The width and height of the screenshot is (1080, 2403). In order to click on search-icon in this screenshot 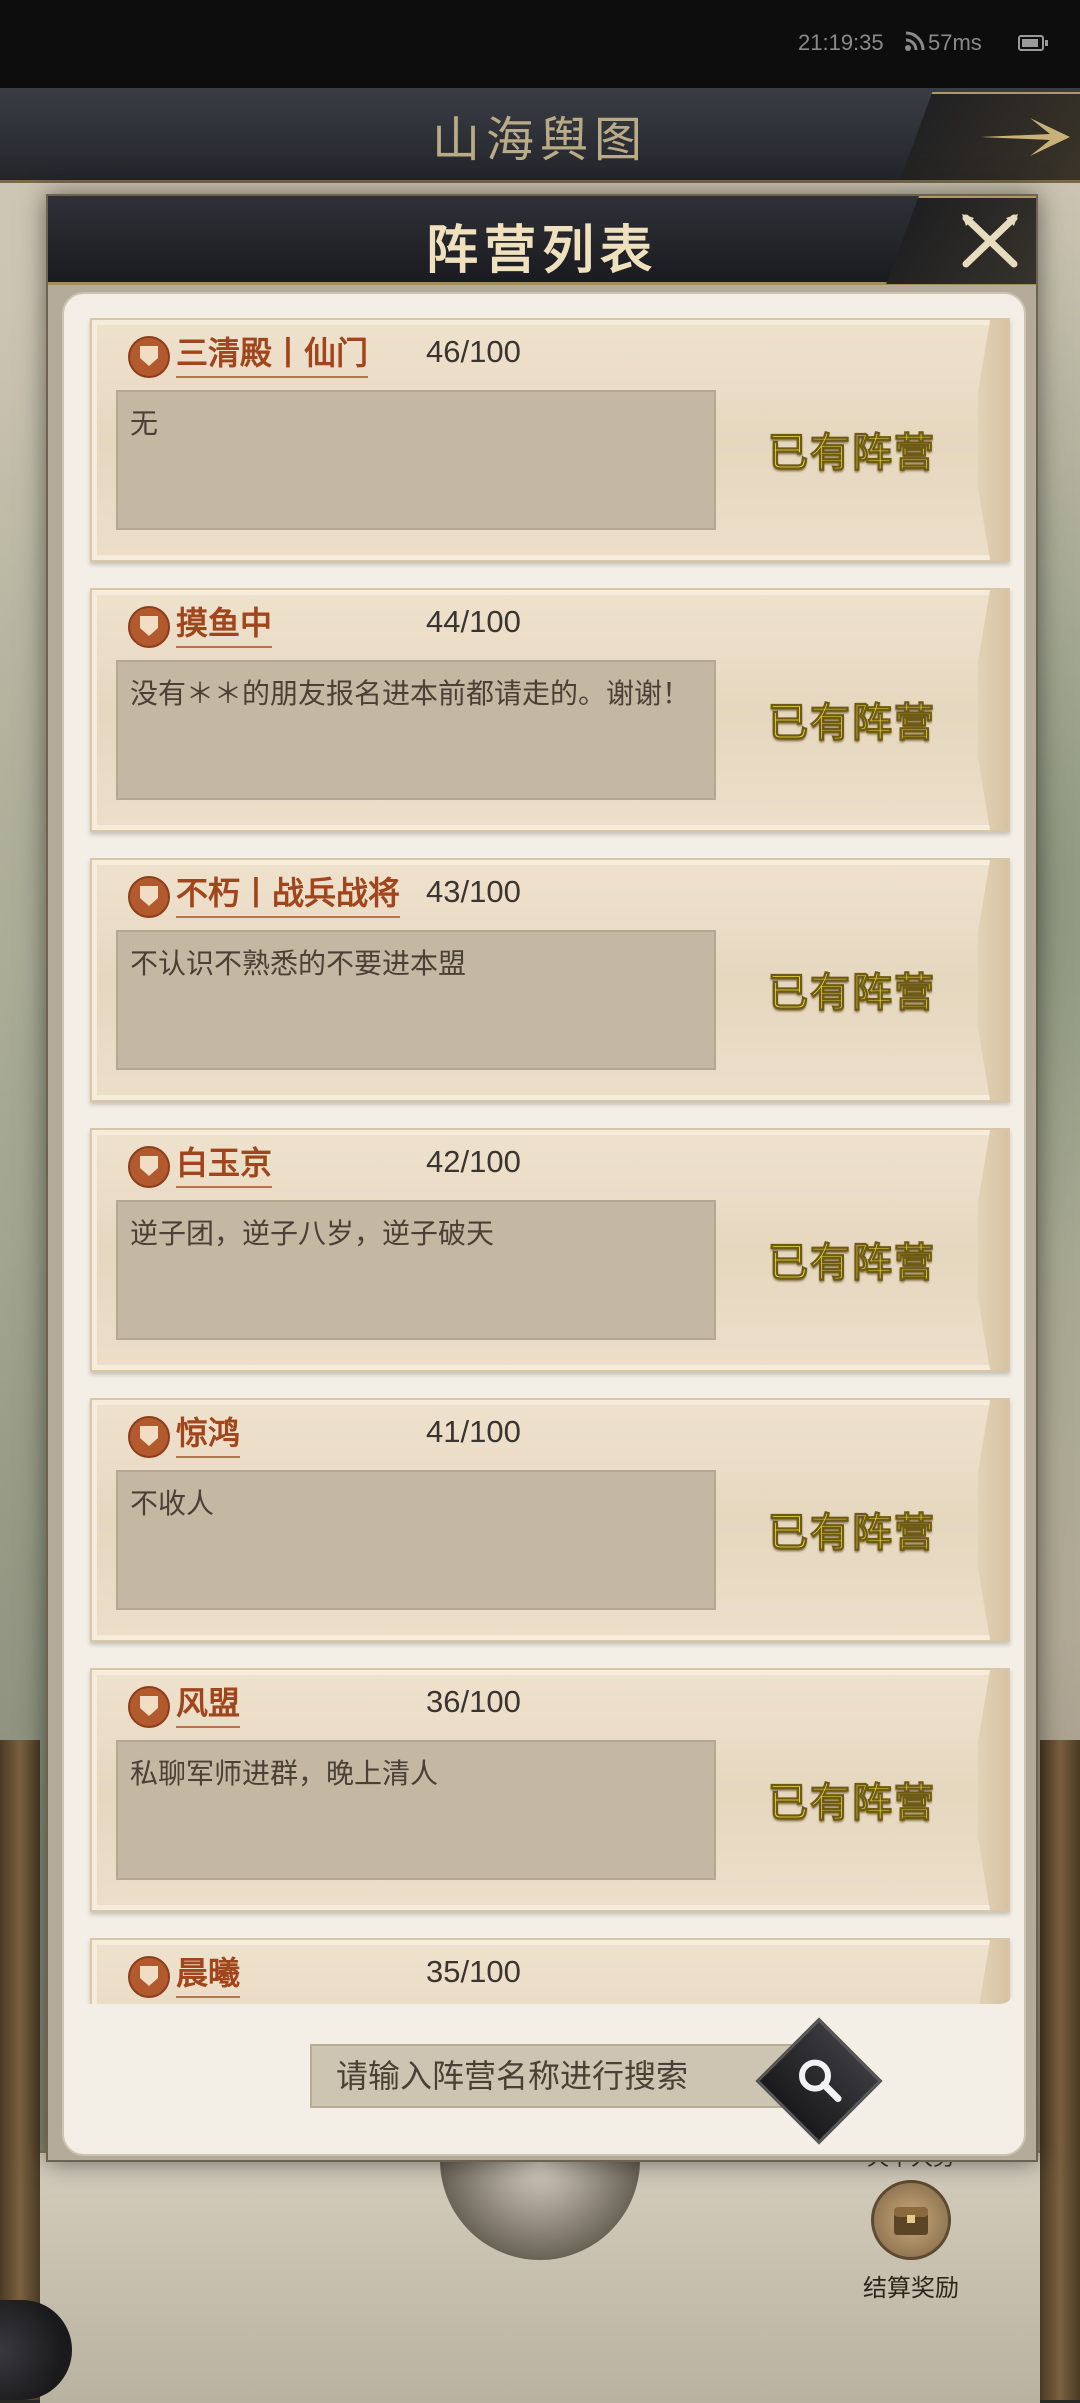, I will do `click(820, 2081)`.